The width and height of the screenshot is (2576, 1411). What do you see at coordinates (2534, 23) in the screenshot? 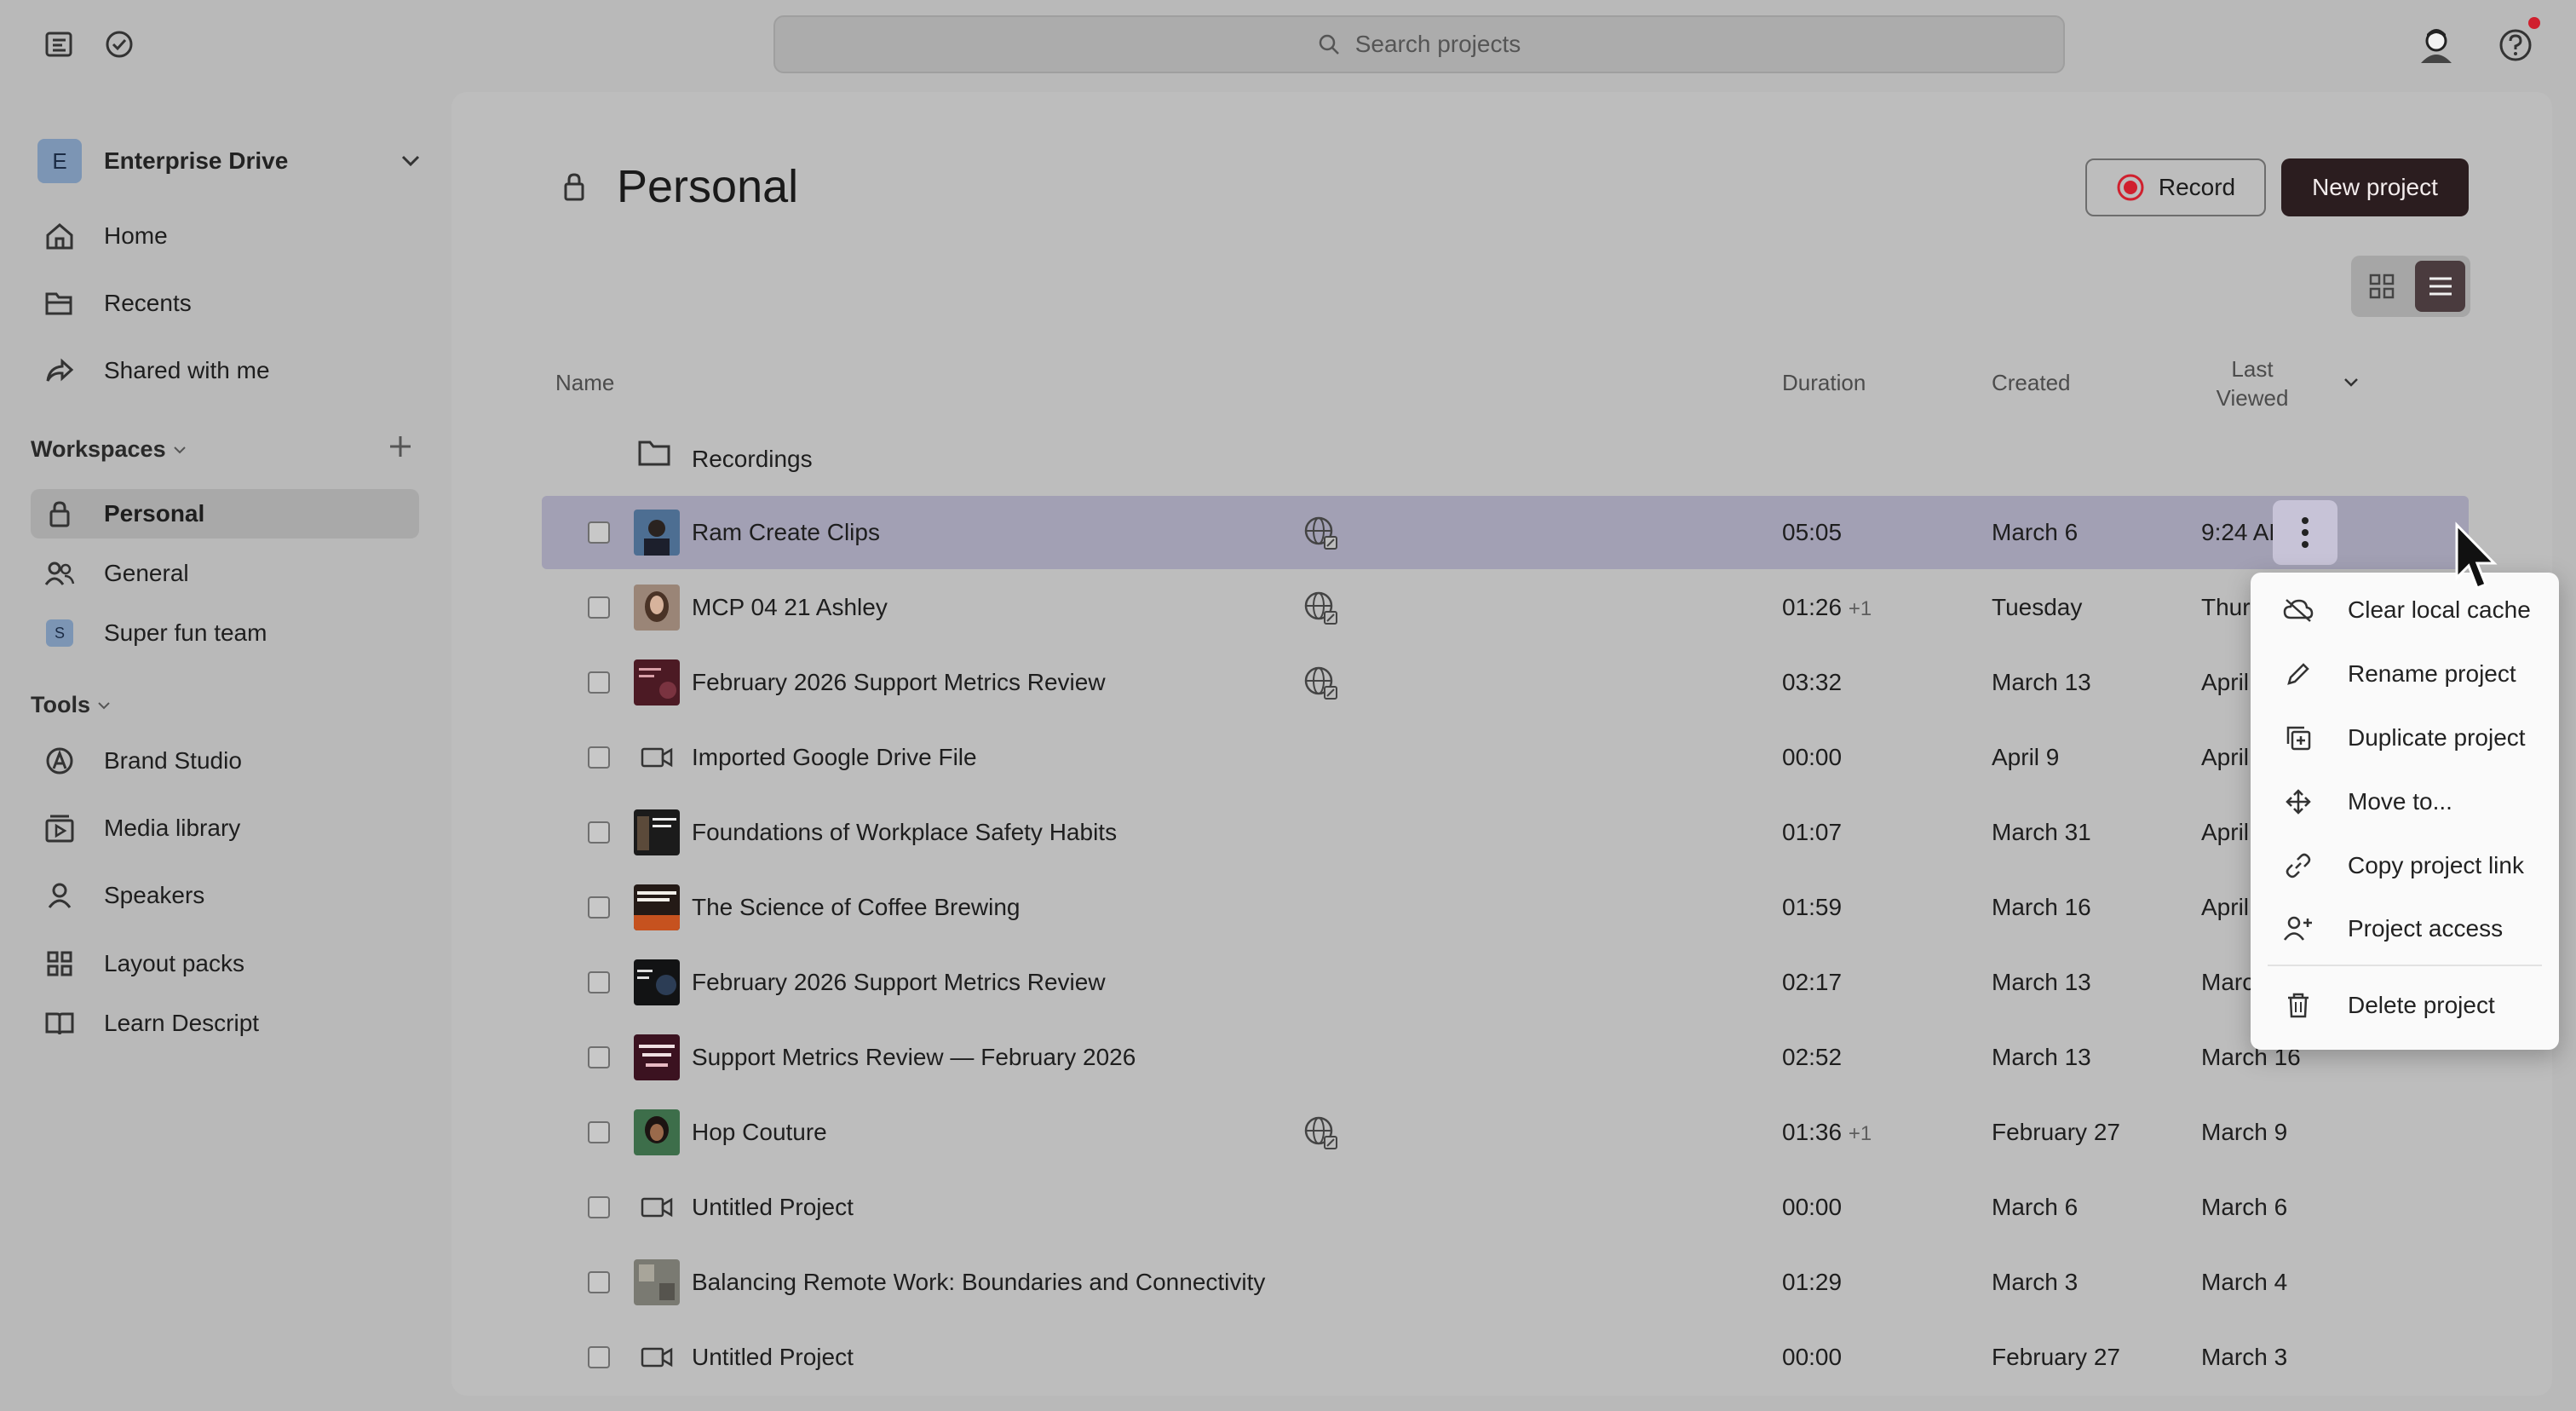
I see `notification-dot` at bounding box center [2534, 23].